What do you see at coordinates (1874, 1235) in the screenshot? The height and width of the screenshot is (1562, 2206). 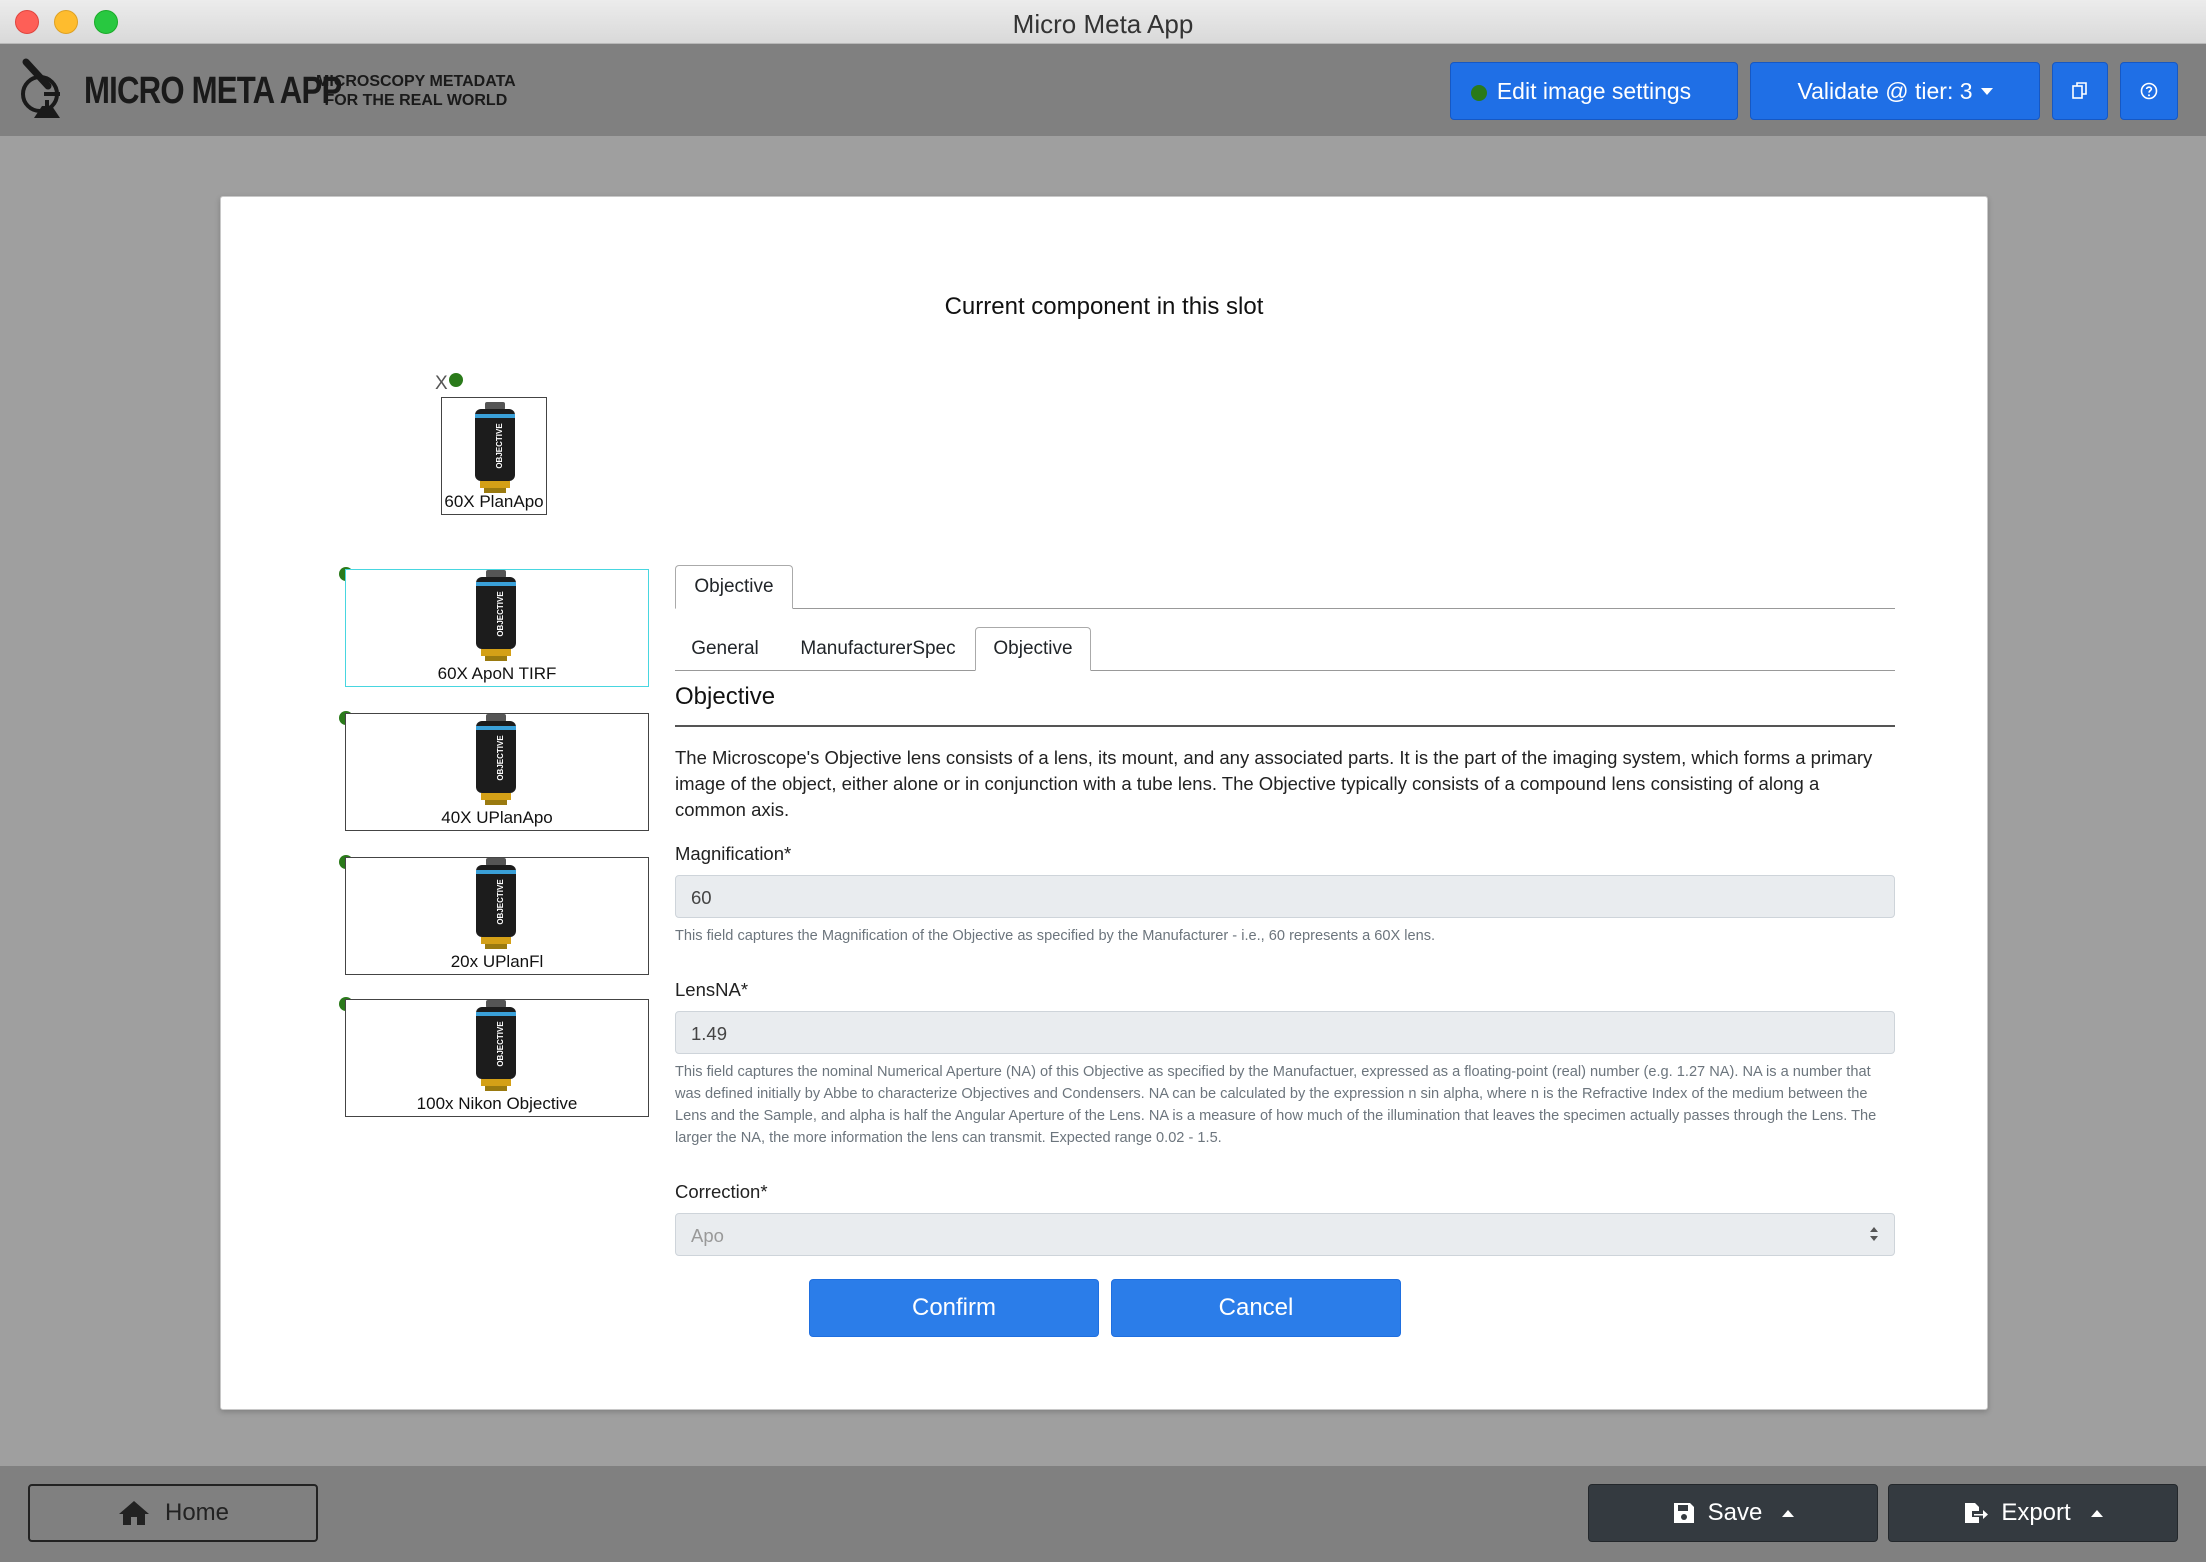 I see `select-arrows-icon` at bounding box center [1874, 1235].